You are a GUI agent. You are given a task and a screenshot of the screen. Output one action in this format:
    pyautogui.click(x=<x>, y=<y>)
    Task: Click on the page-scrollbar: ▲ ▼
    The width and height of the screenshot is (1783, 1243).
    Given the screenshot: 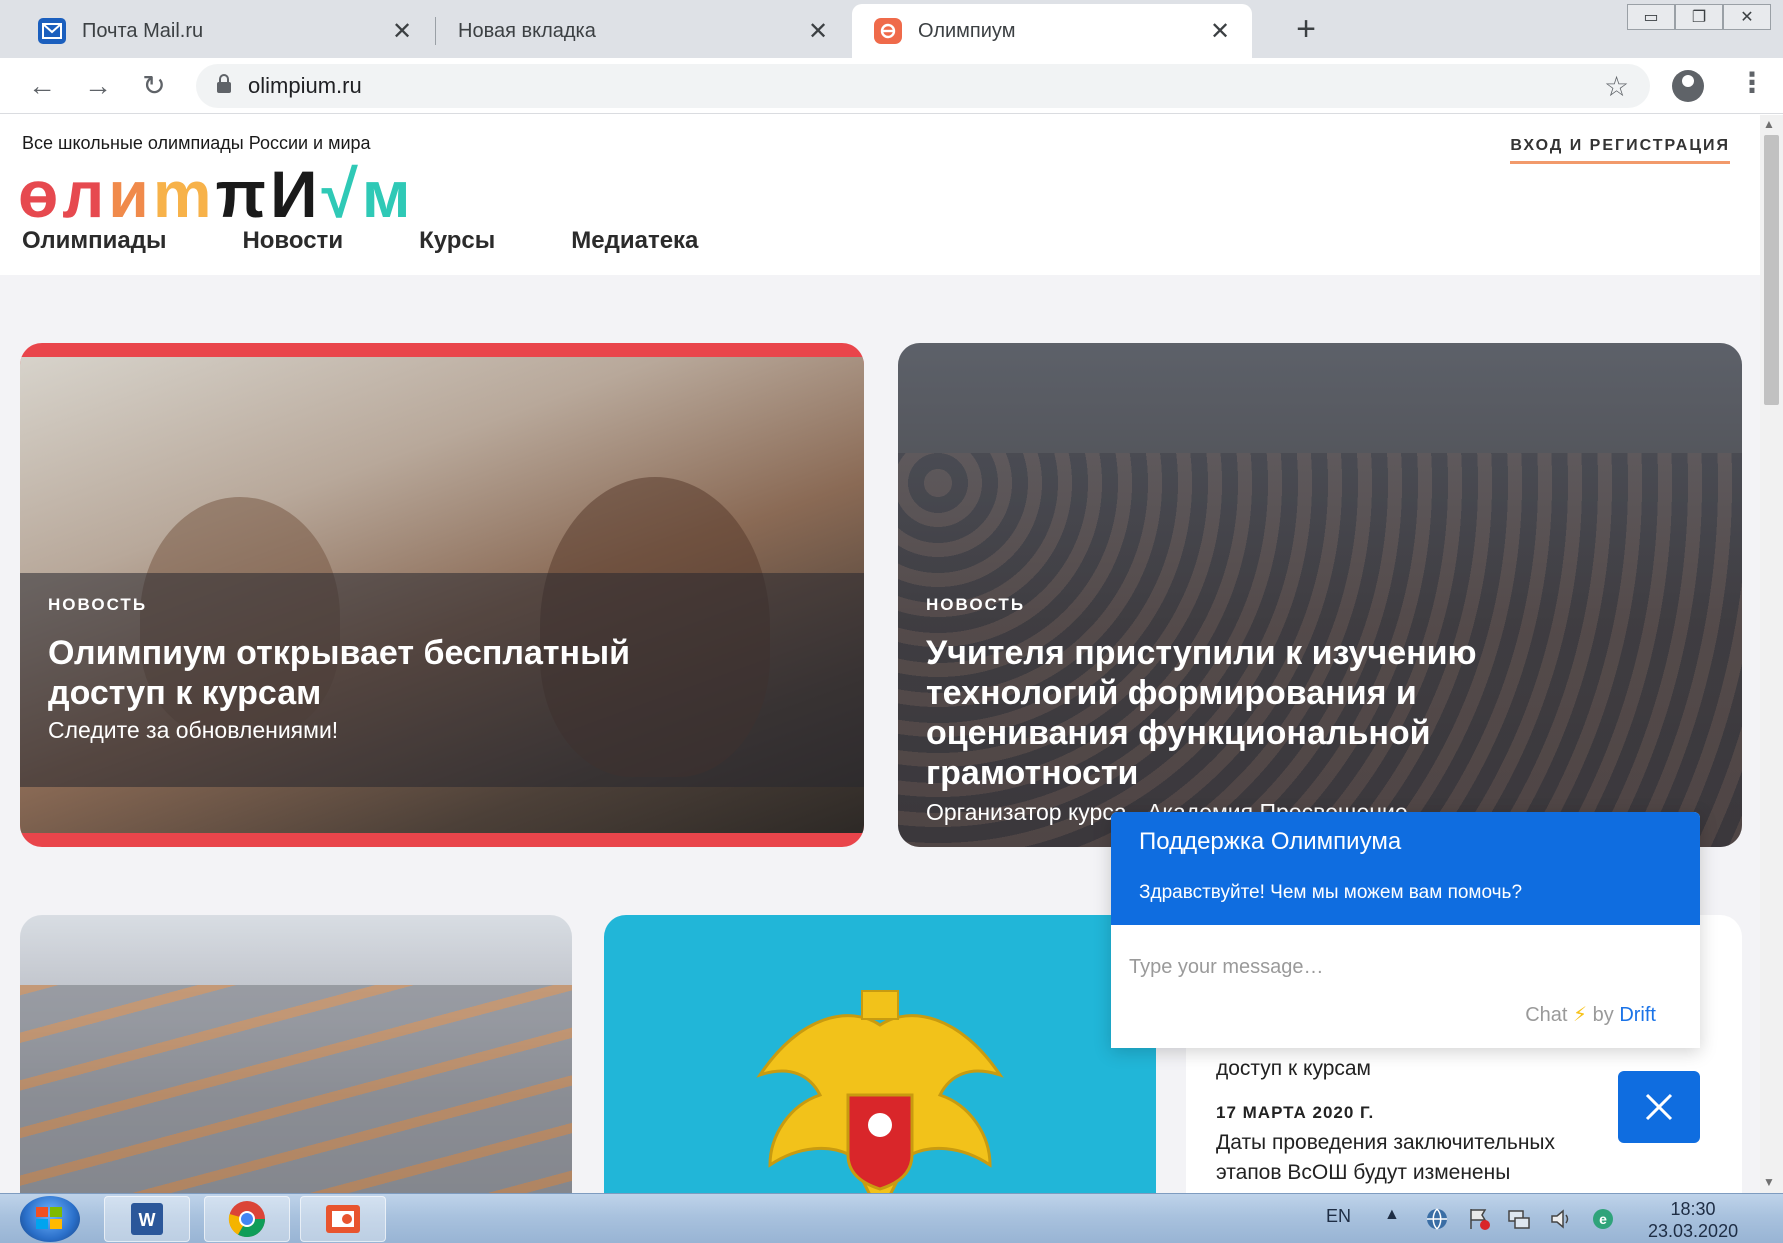 What is the action you would take?
    pyautogui.click(x=1771, y=654)
    